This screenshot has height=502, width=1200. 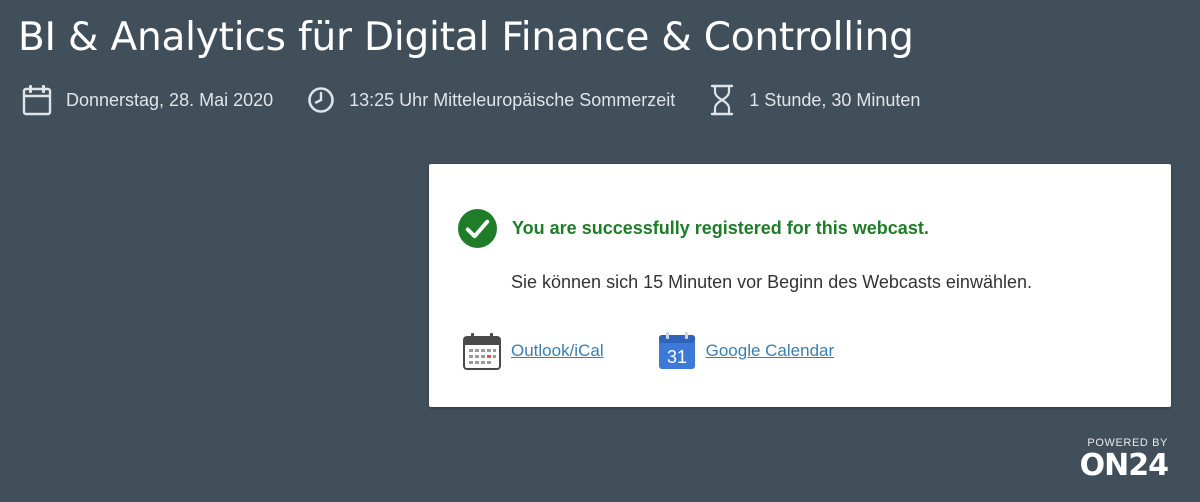 I want to click on powered-by-on24: POWERED BY ON24, so click(x=1124, y=460).